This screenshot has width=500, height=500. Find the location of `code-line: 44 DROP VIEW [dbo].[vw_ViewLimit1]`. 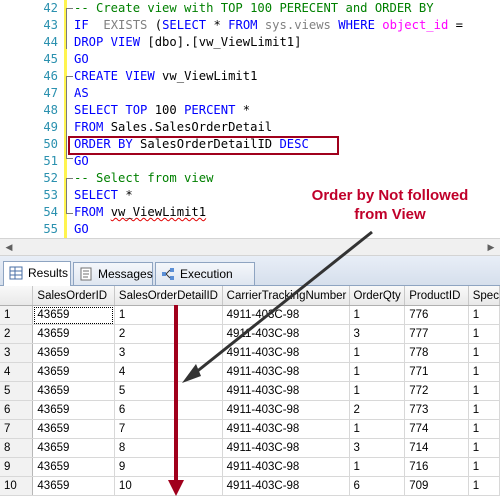

code-line: 44 DROP VIEW [dbo].[vw_ViewLimit1] is located at coordinates (250, 42).